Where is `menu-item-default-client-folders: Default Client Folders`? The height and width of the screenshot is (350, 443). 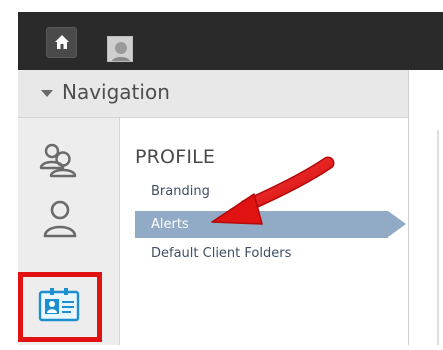 menu-item-default-client-folders: Default Client Folders is located at coordinates (261, 253).